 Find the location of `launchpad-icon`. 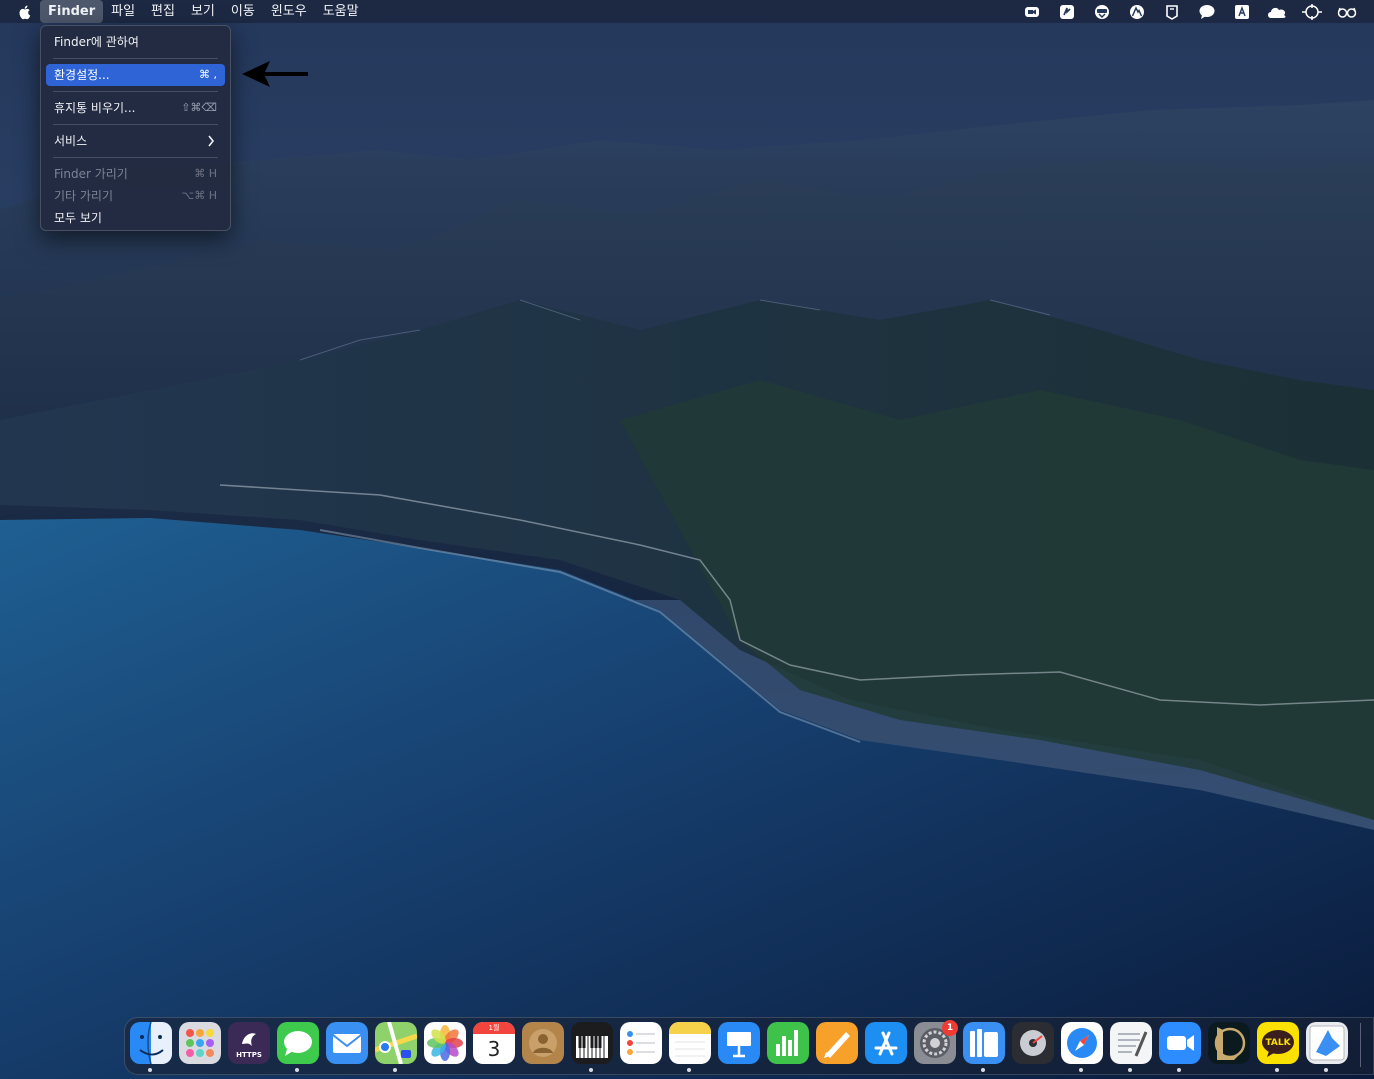

launchpad-icon is located at coordinates (200, 1043).